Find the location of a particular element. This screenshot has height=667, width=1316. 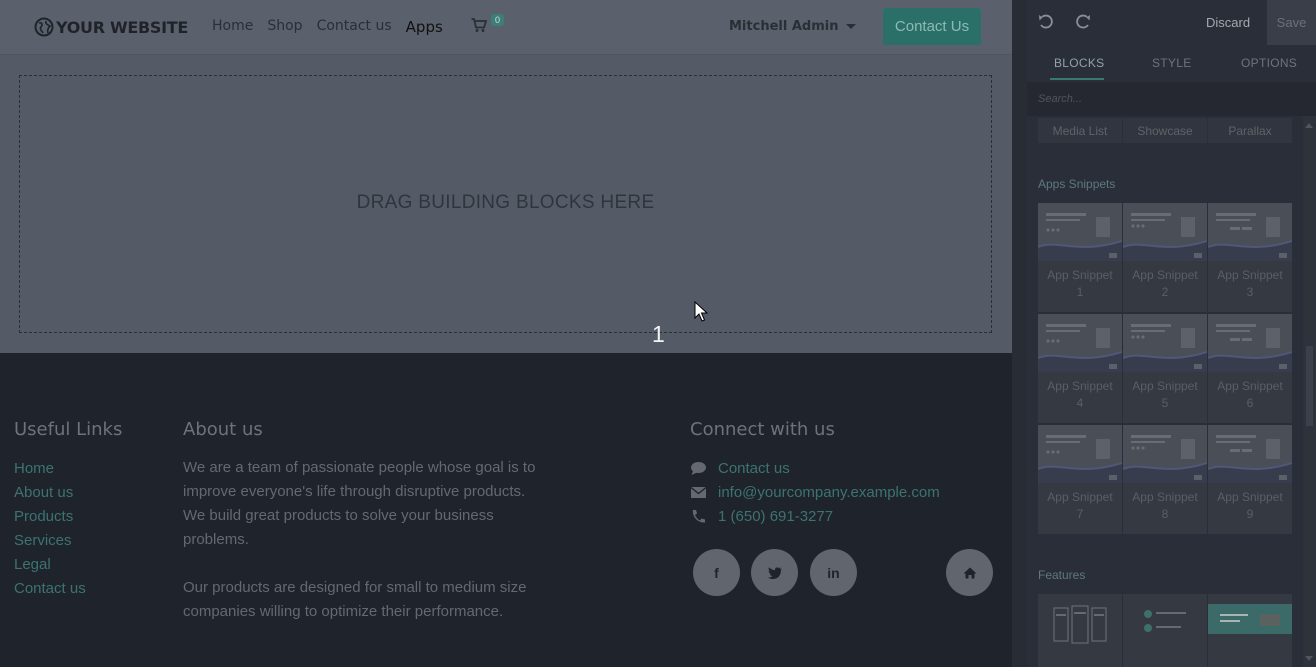

tab-options: OPTIONS is located at coordinates (1269, 63).